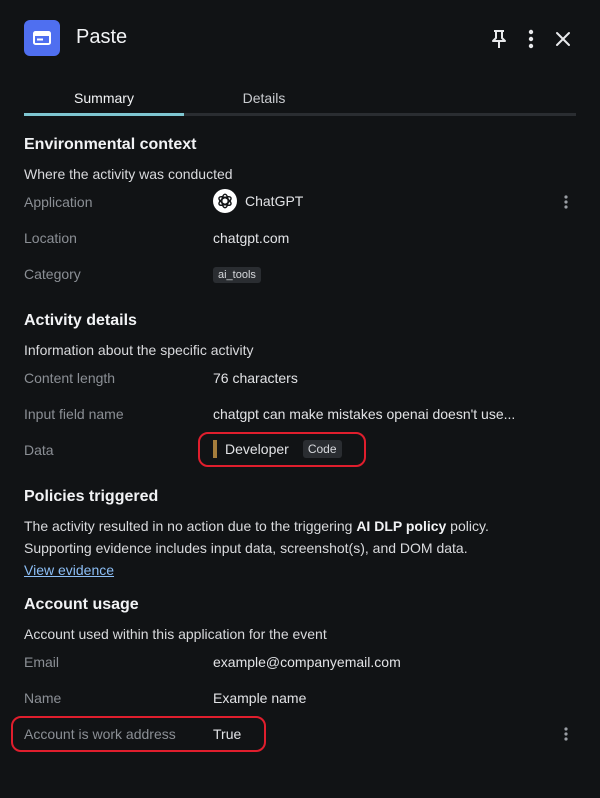  What do you see at coordinates (69, 570) in the screenshot?
I see `view-evidence-link: View evidence` at bounding box center [69, 570].